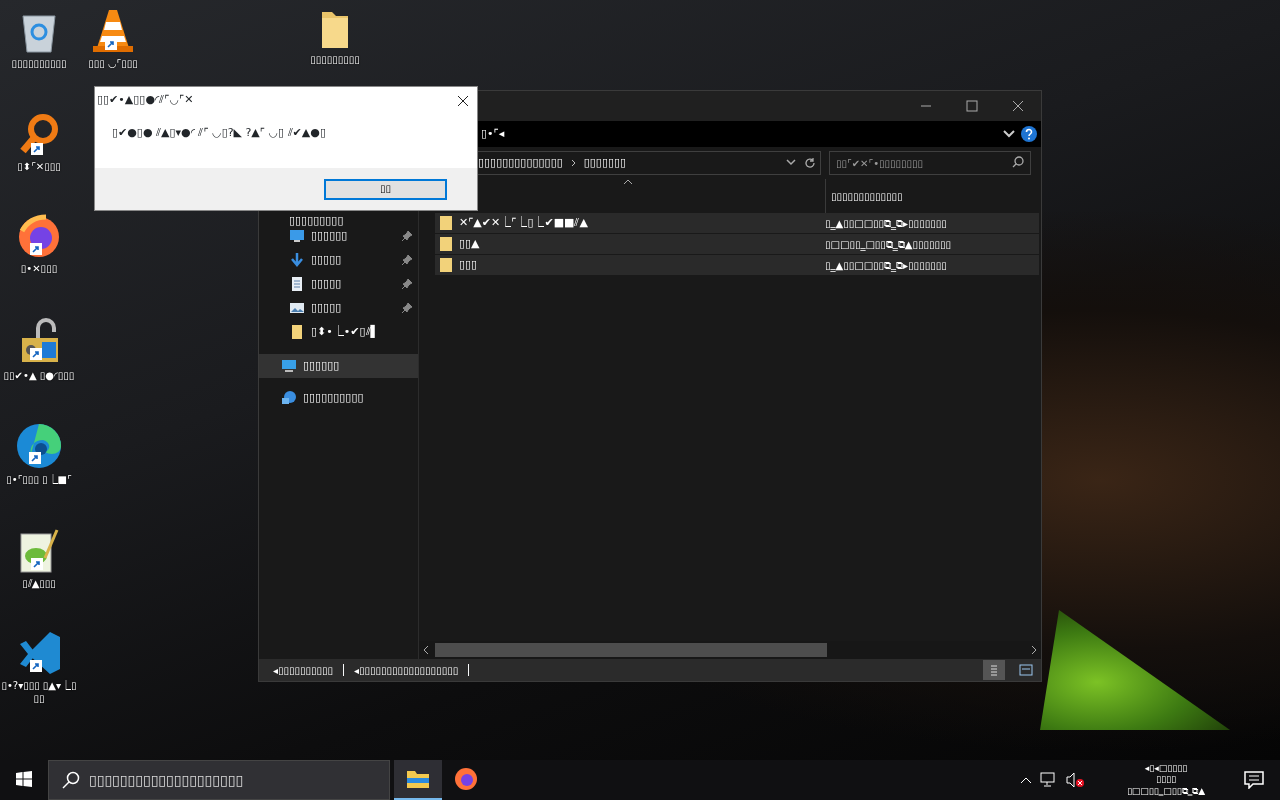 This screenshot has height=800, width=1280. I want to click on details-view-icon, so click(994, 670).